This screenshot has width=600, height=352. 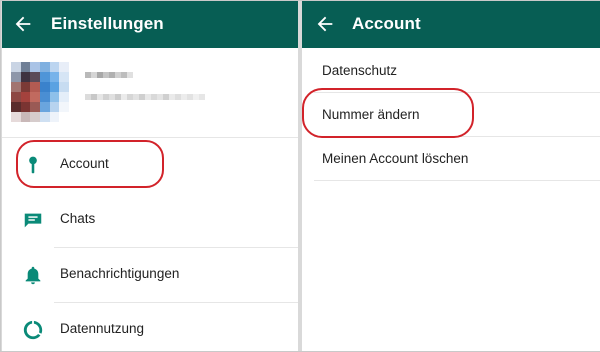 What do you see at coordinates (150, 327) in the screenshot?
I see `settings-item-data-usage: Datennutzung` at bounding box center [150, 327].